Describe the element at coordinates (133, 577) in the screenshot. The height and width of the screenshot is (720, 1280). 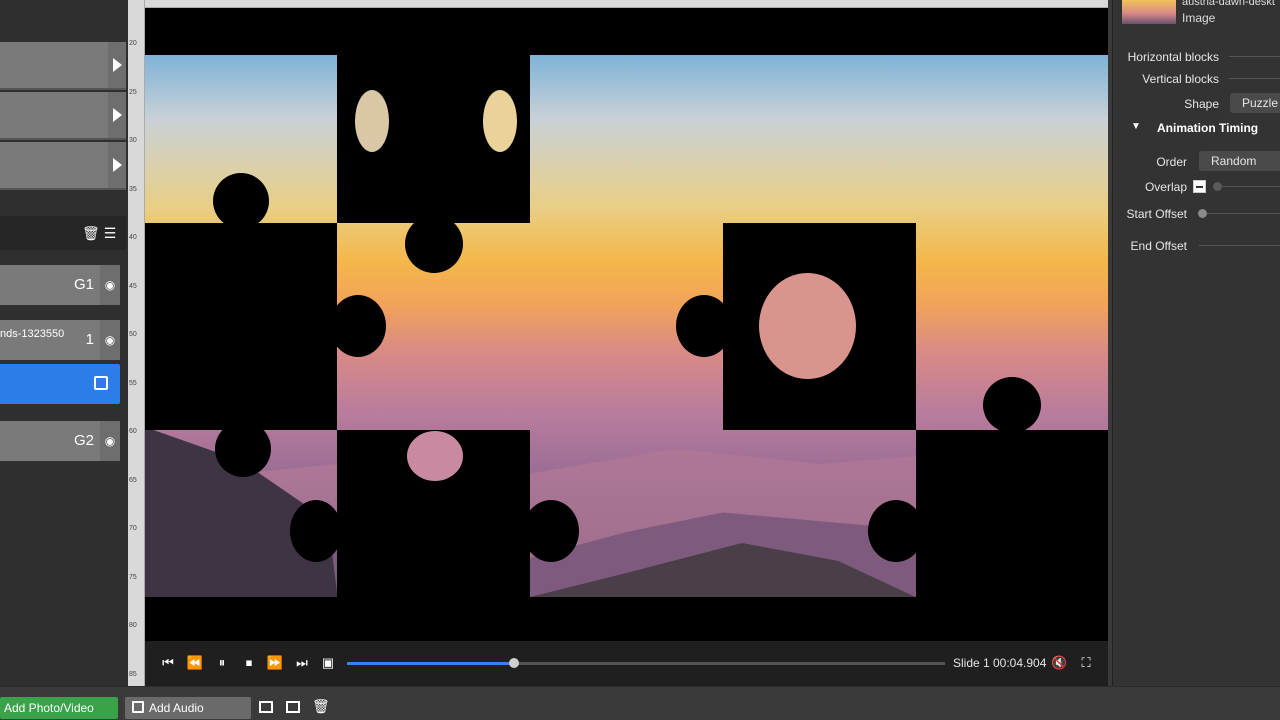
I see `ruler-tick-label: 75` at that location.